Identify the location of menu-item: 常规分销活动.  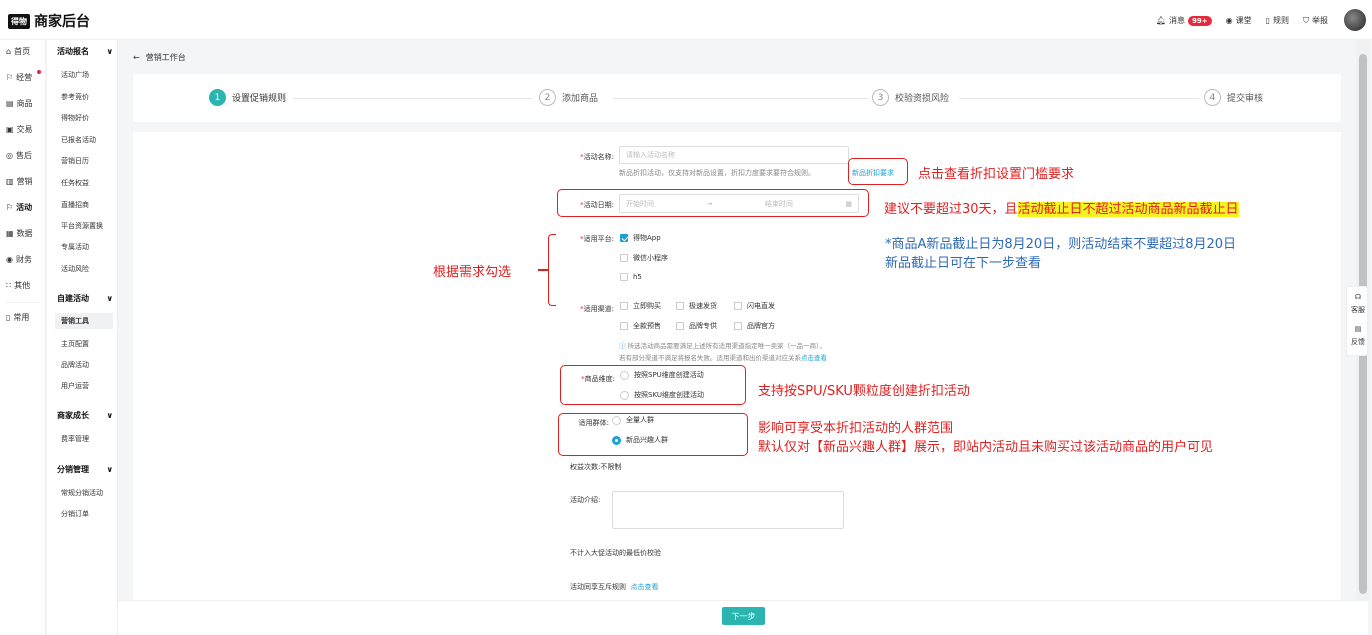
(82, 493).